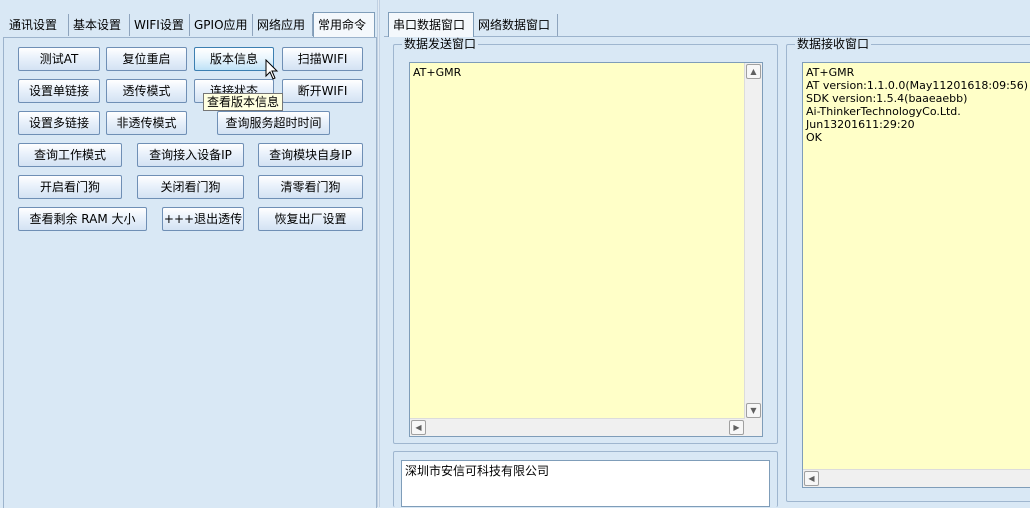 Image resolution: width=1030 pixels, height=508 pixels. Describe the element at coordinates (344, 24) in the screenshot. I see `tab-common-commands: 常用命令` at that location.